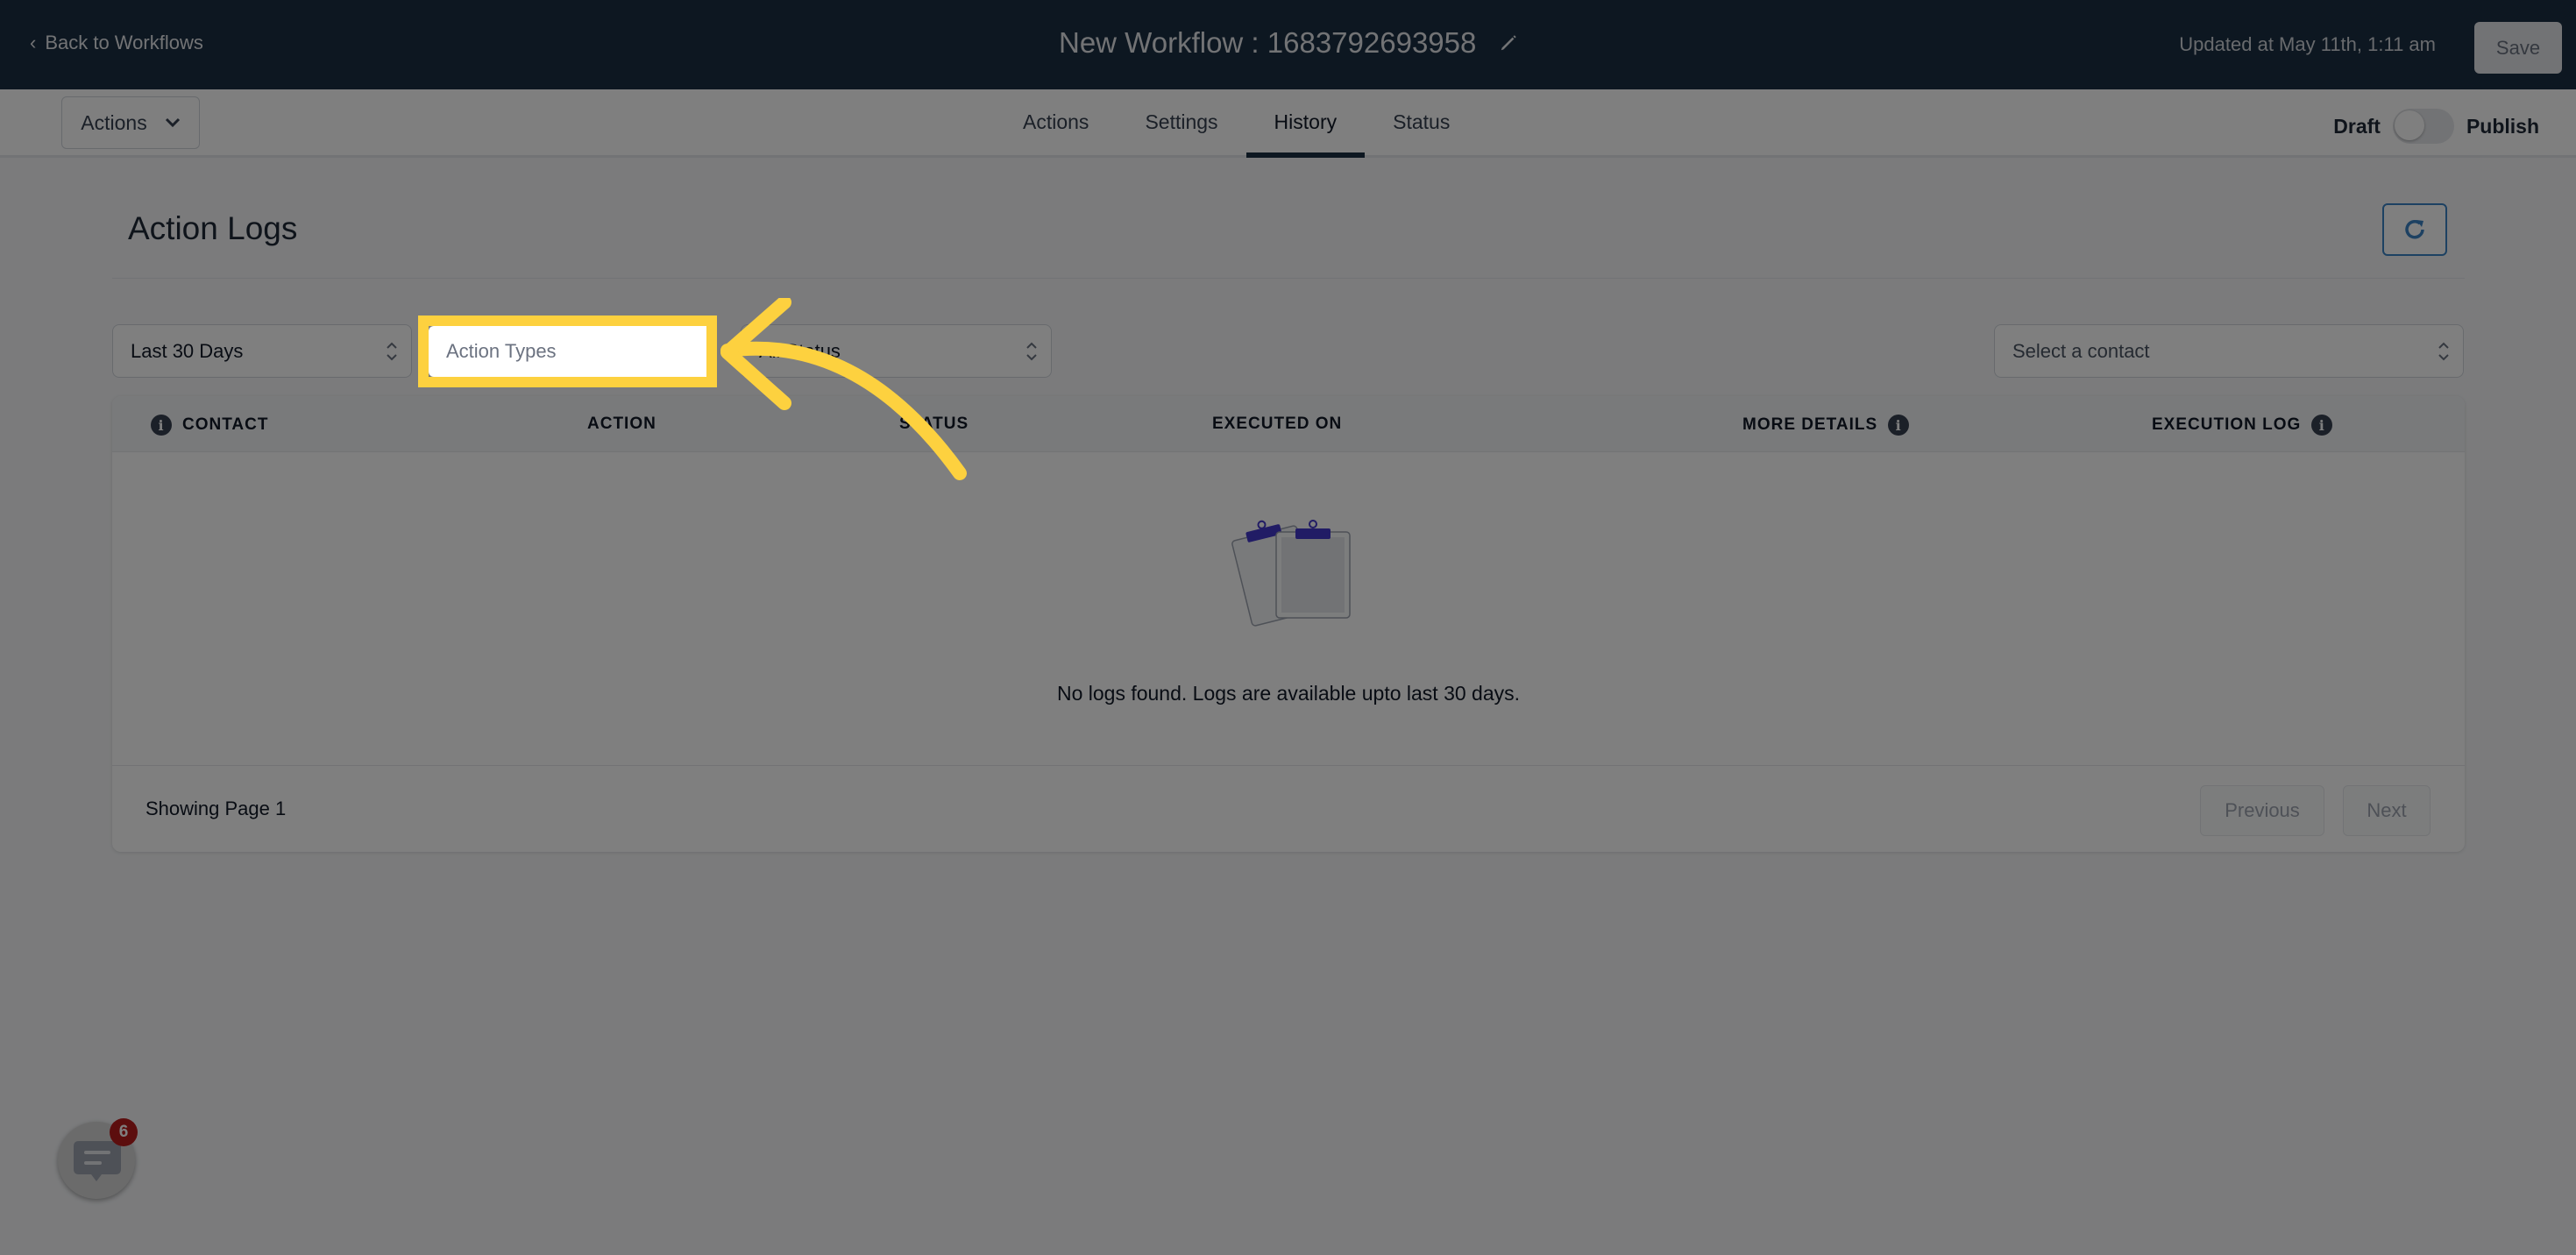 The width and height of the screenshot is (2576, 1255). Describe the element at coordinates (2229, 351) in the screenshot. I see `contact-select: Select a contact` at that location.